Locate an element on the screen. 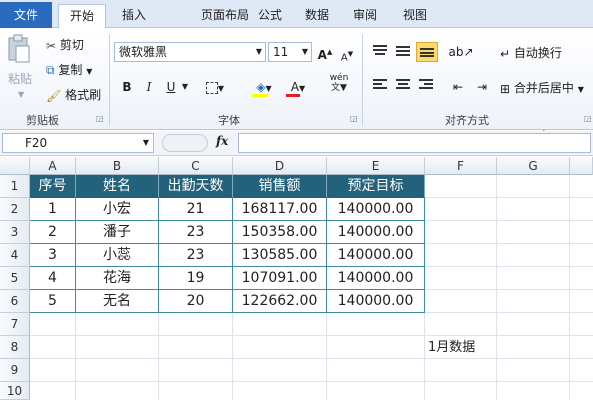 Image resolution: width=593 pixels, height=400 pixels. cut-button: ✂ 剪切 is located at coordinates (65, 44).